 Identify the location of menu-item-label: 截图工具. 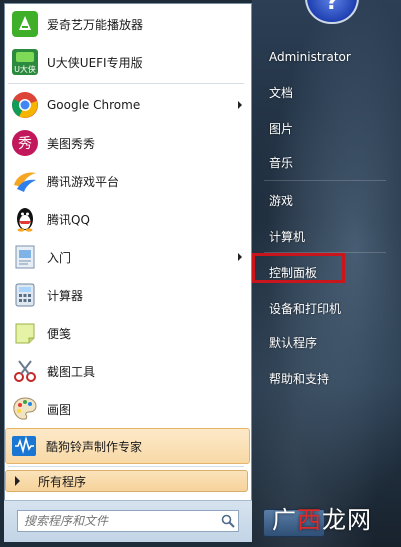
(71, 371).